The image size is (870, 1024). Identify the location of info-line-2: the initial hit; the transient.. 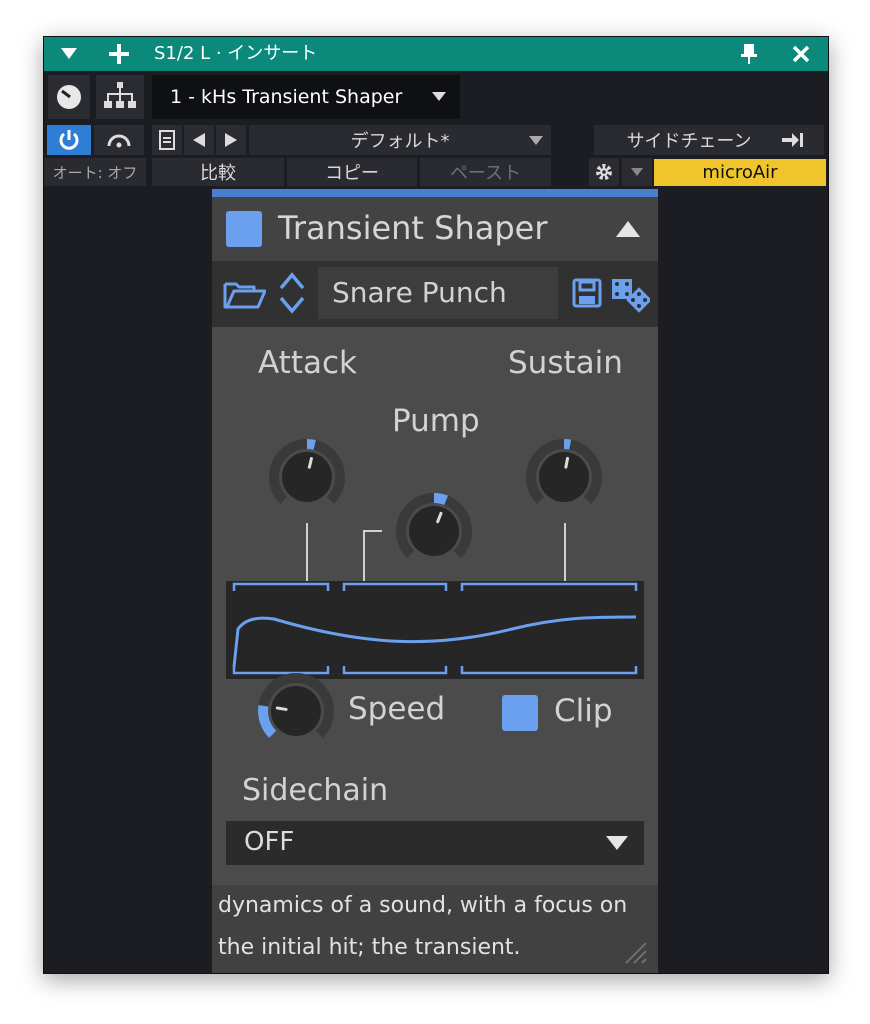
(369, 947).